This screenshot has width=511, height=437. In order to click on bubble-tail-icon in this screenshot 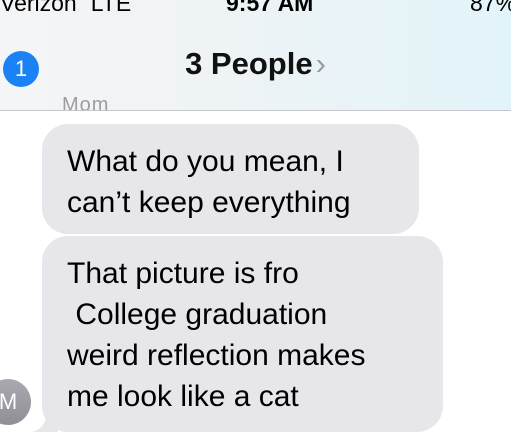, I will do `click(45, 417)`.